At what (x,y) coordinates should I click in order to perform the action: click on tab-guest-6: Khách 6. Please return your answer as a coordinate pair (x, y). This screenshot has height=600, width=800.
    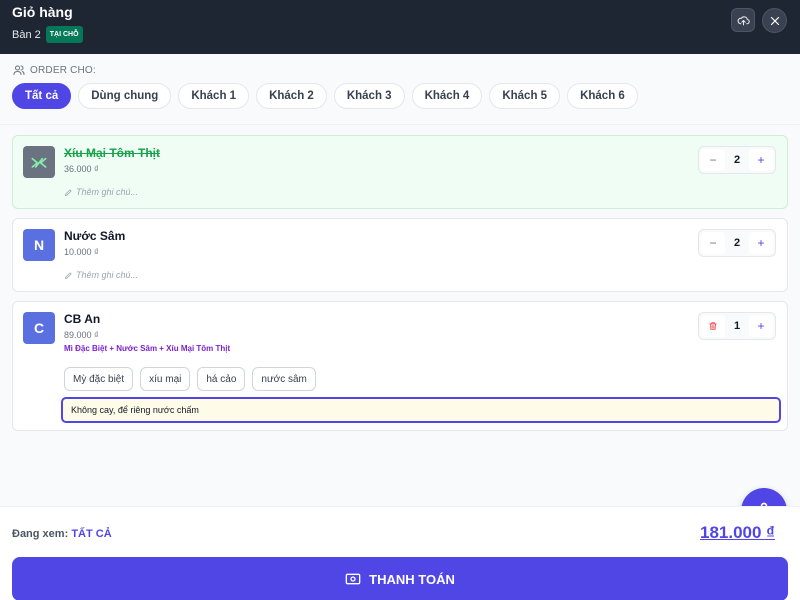
    Looking at the image, I should click on (602, 96).